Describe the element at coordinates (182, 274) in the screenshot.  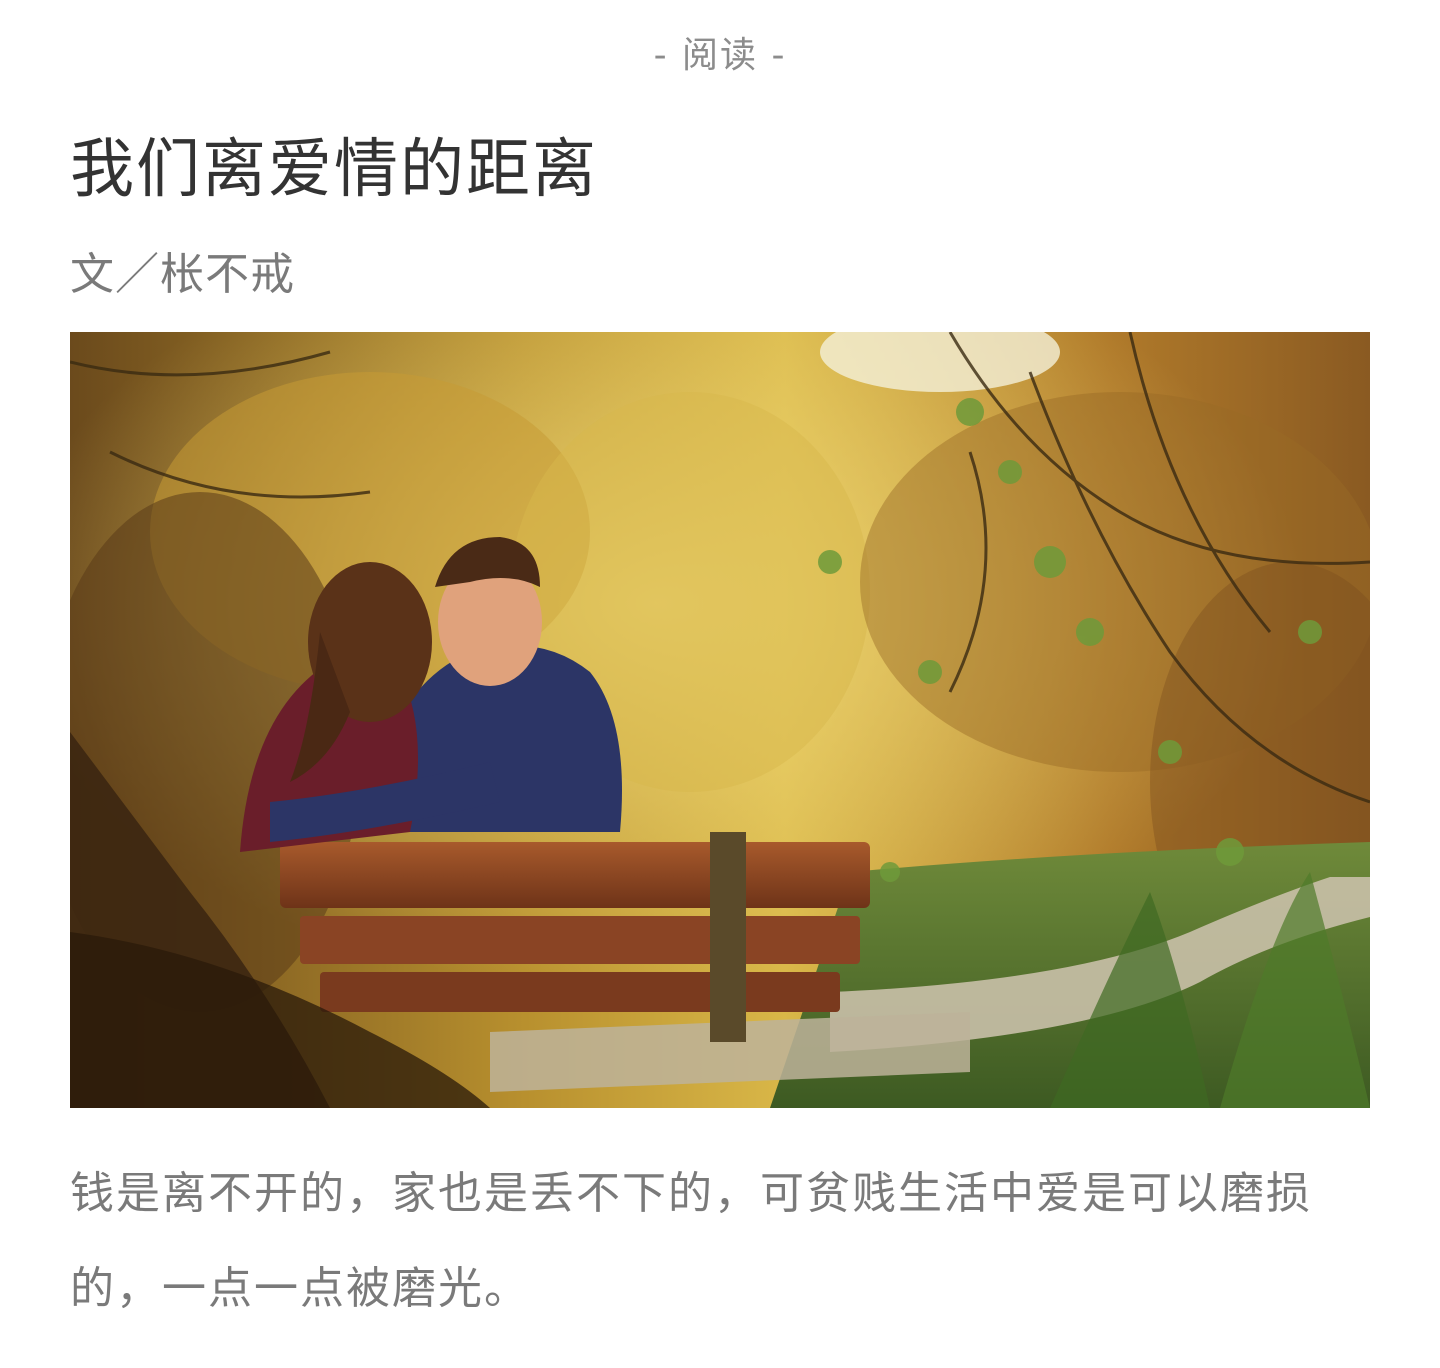
I see `article-byline: 文／枨不戒` at that location.